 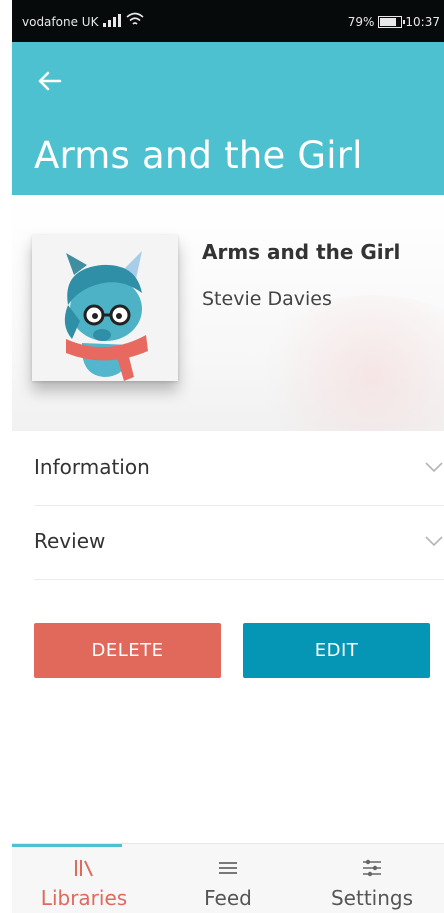 What do you see at coordinates (198, 155) in the screenshot?
I see `page-title: Arms and the Girl` at bounding box center [198, 155].